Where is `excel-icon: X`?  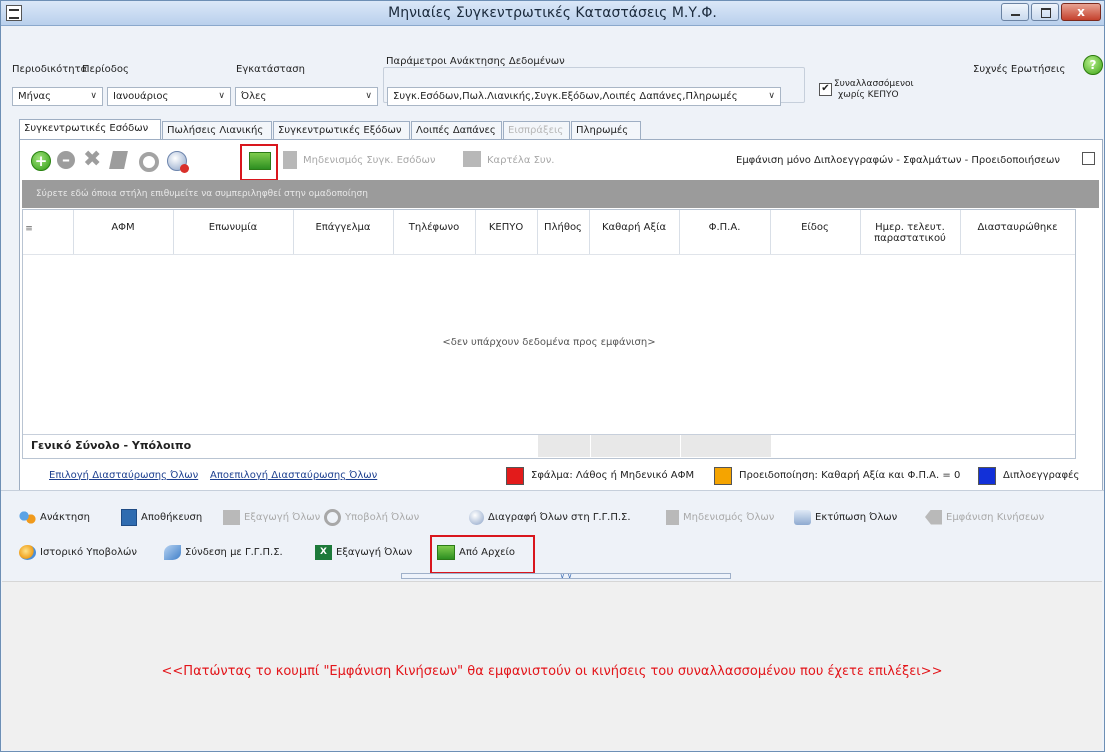 excel-icon: X is located at coordinates (323, 552).